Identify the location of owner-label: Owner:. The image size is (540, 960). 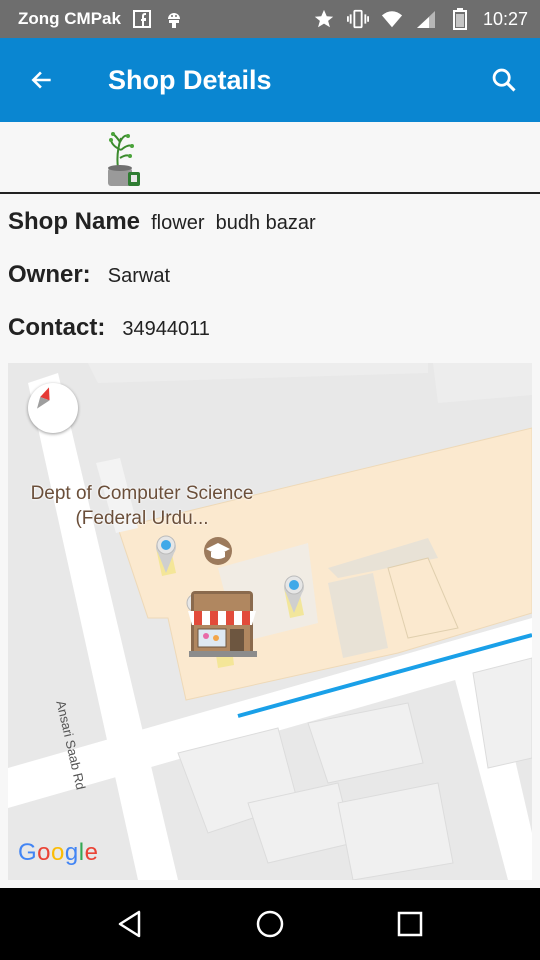
(49, 274).